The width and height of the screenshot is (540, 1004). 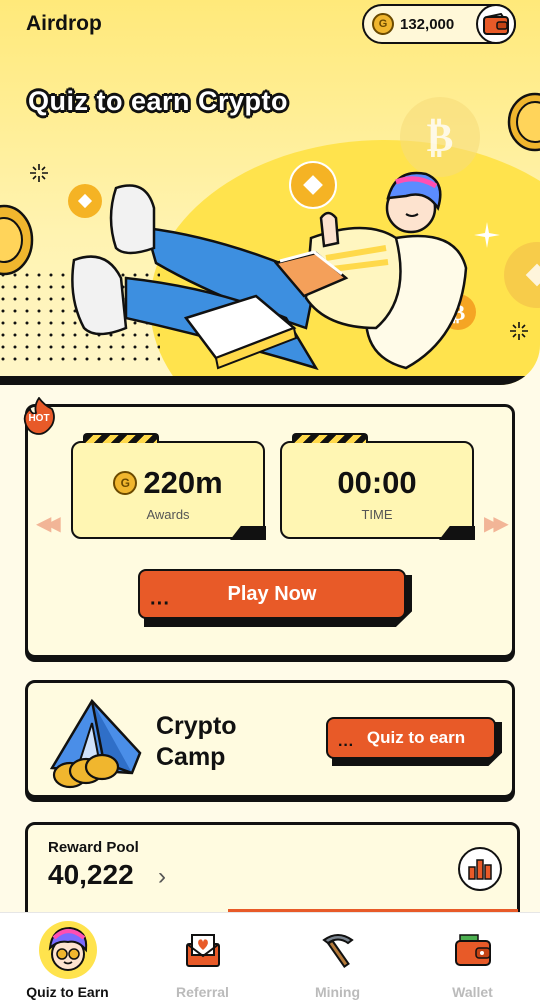 What do you see at coordinates (523, 122) in the screenshot?
I see `bitcoin-coin-icon` at bounding box center [523, 122].